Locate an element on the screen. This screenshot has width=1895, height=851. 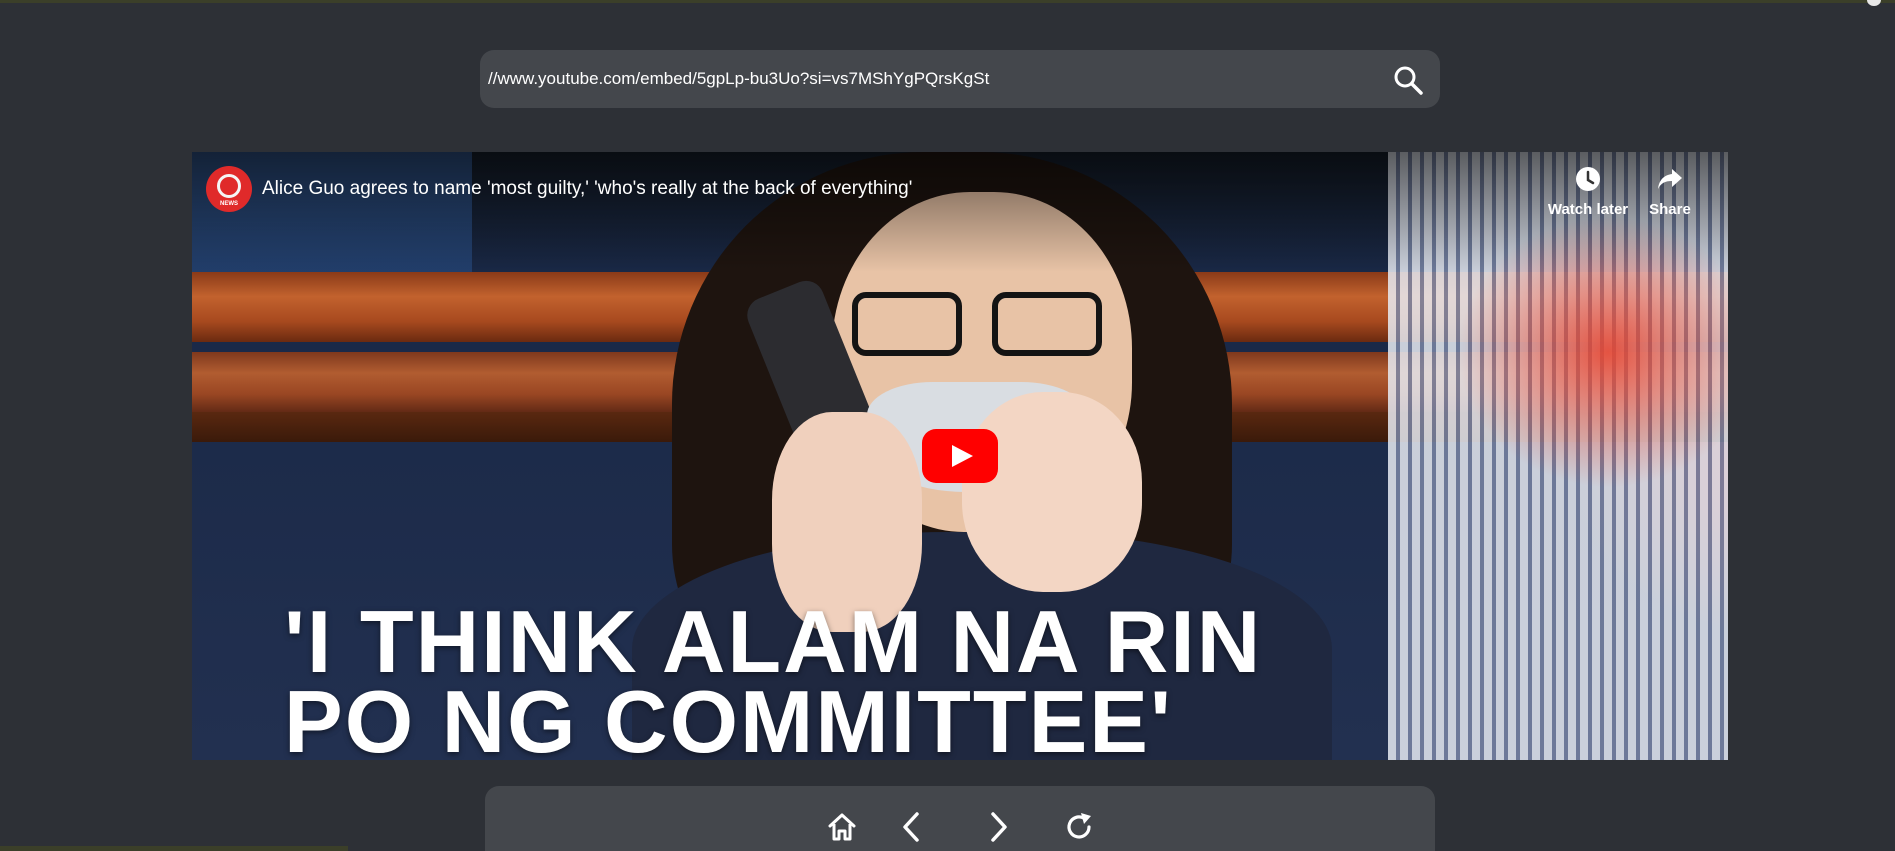
search-button is located at coordinates (1408, 80).